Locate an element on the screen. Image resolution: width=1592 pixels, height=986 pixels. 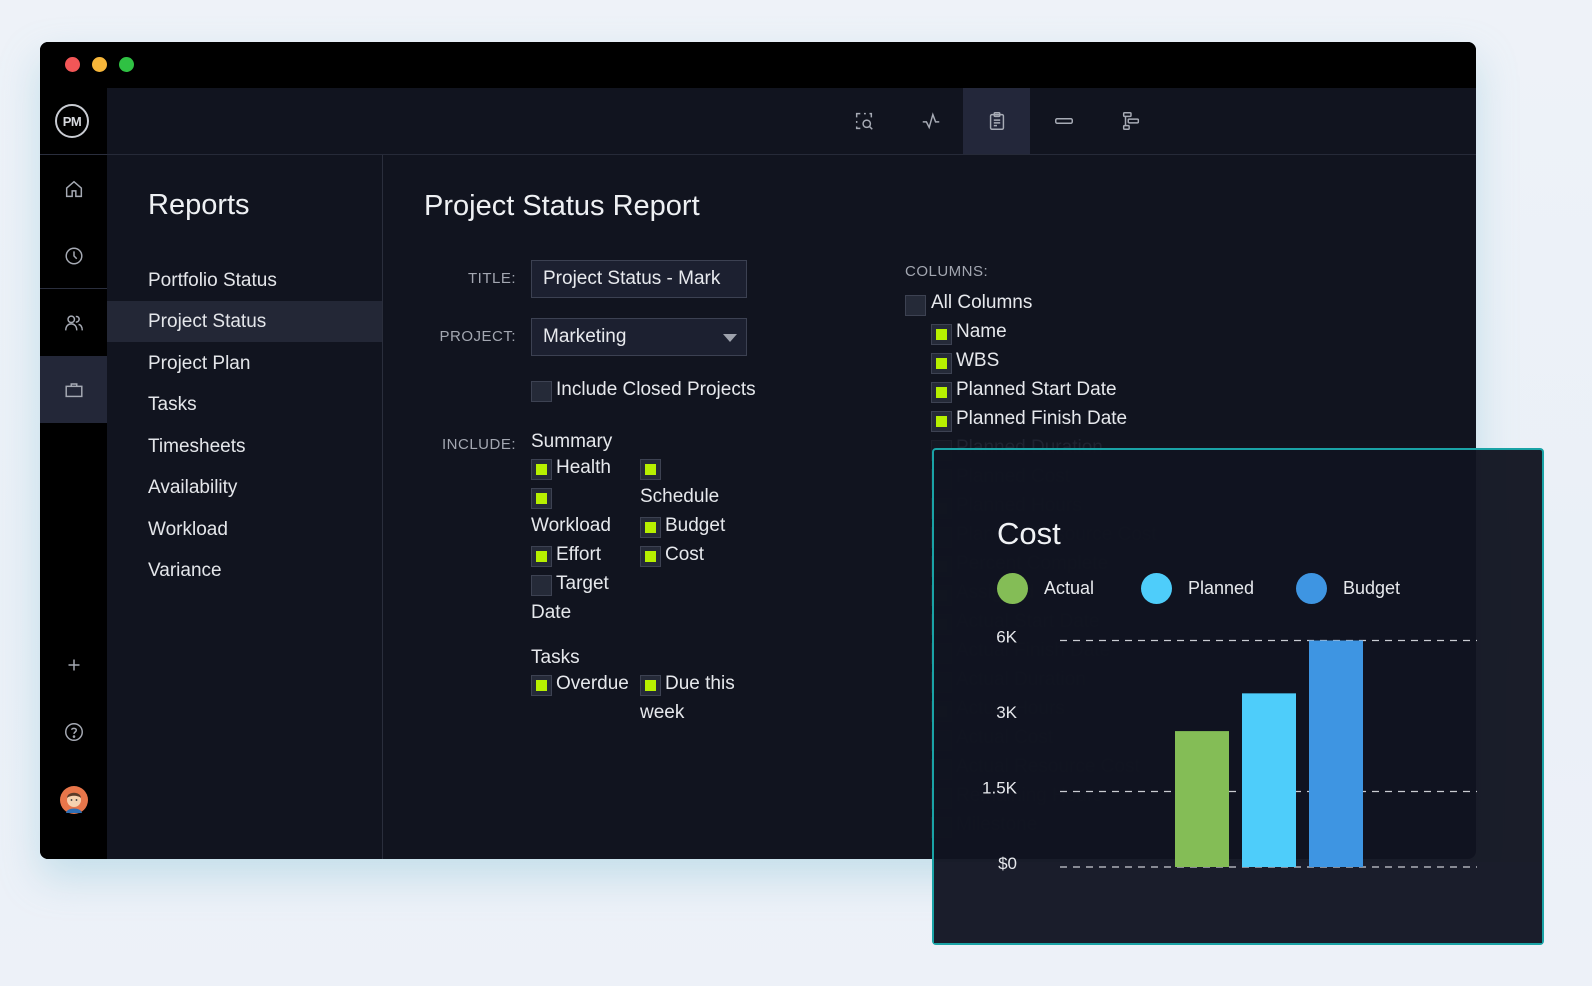
zoom-select-icon is located at coordinates (864, 121).